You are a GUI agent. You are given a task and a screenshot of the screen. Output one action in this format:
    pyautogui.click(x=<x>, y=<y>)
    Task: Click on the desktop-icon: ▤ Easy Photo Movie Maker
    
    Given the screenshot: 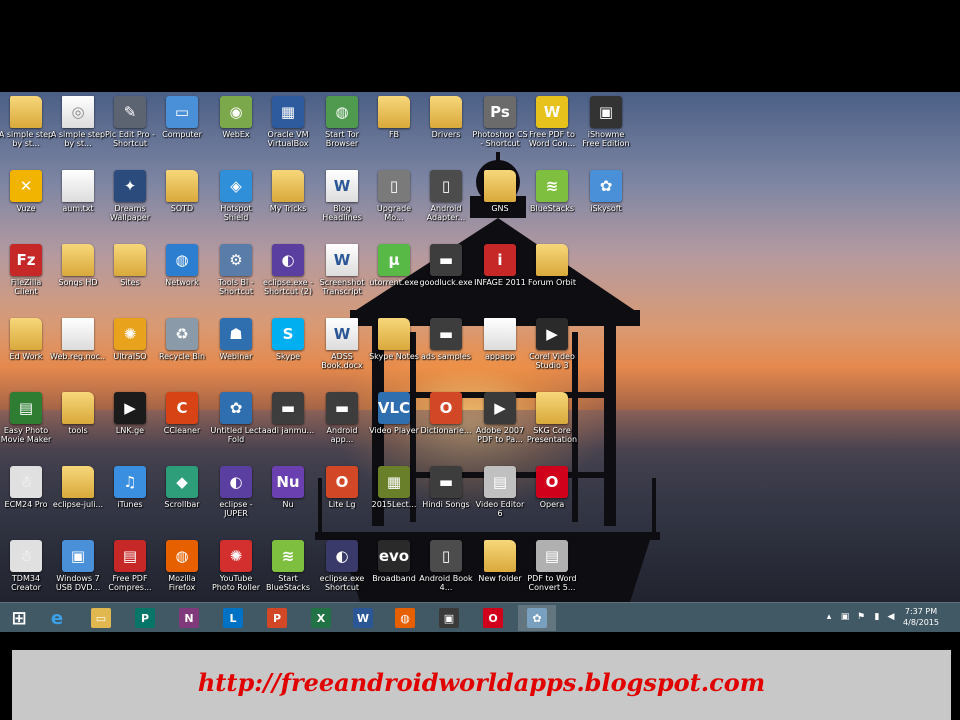 What is the action you would take?
    pyautogui.click(x=27, y=426)
    